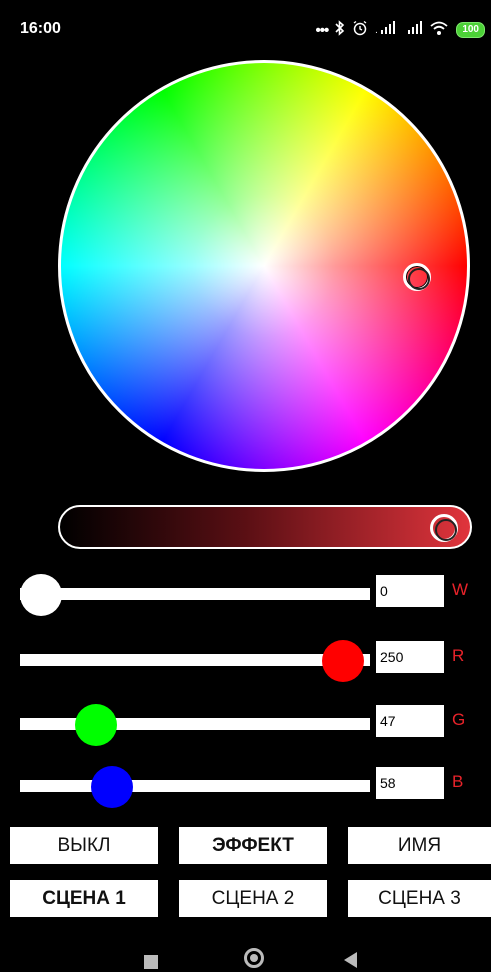 The height and width of the screenshot is (972, 491). I want to click on scene-2-button: СЦЕНА 2, so click(253, 898).